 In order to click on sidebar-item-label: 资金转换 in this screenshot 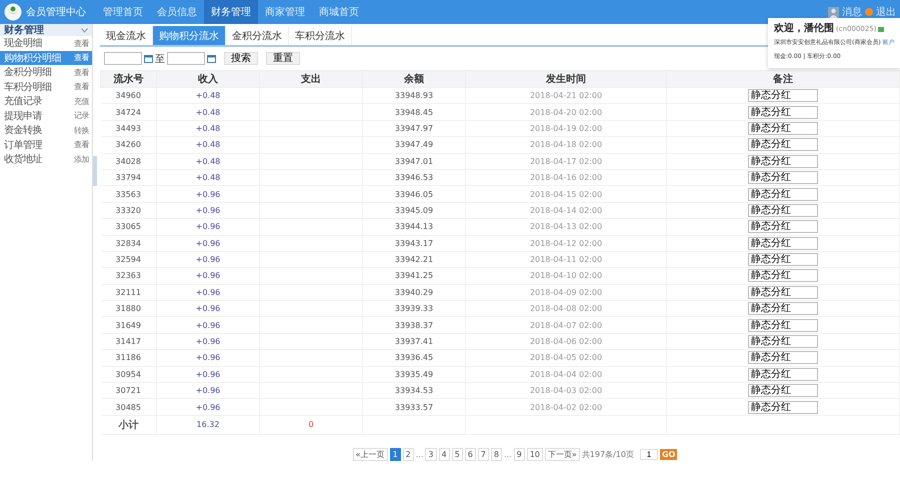, I will do `click(23, 131)`.